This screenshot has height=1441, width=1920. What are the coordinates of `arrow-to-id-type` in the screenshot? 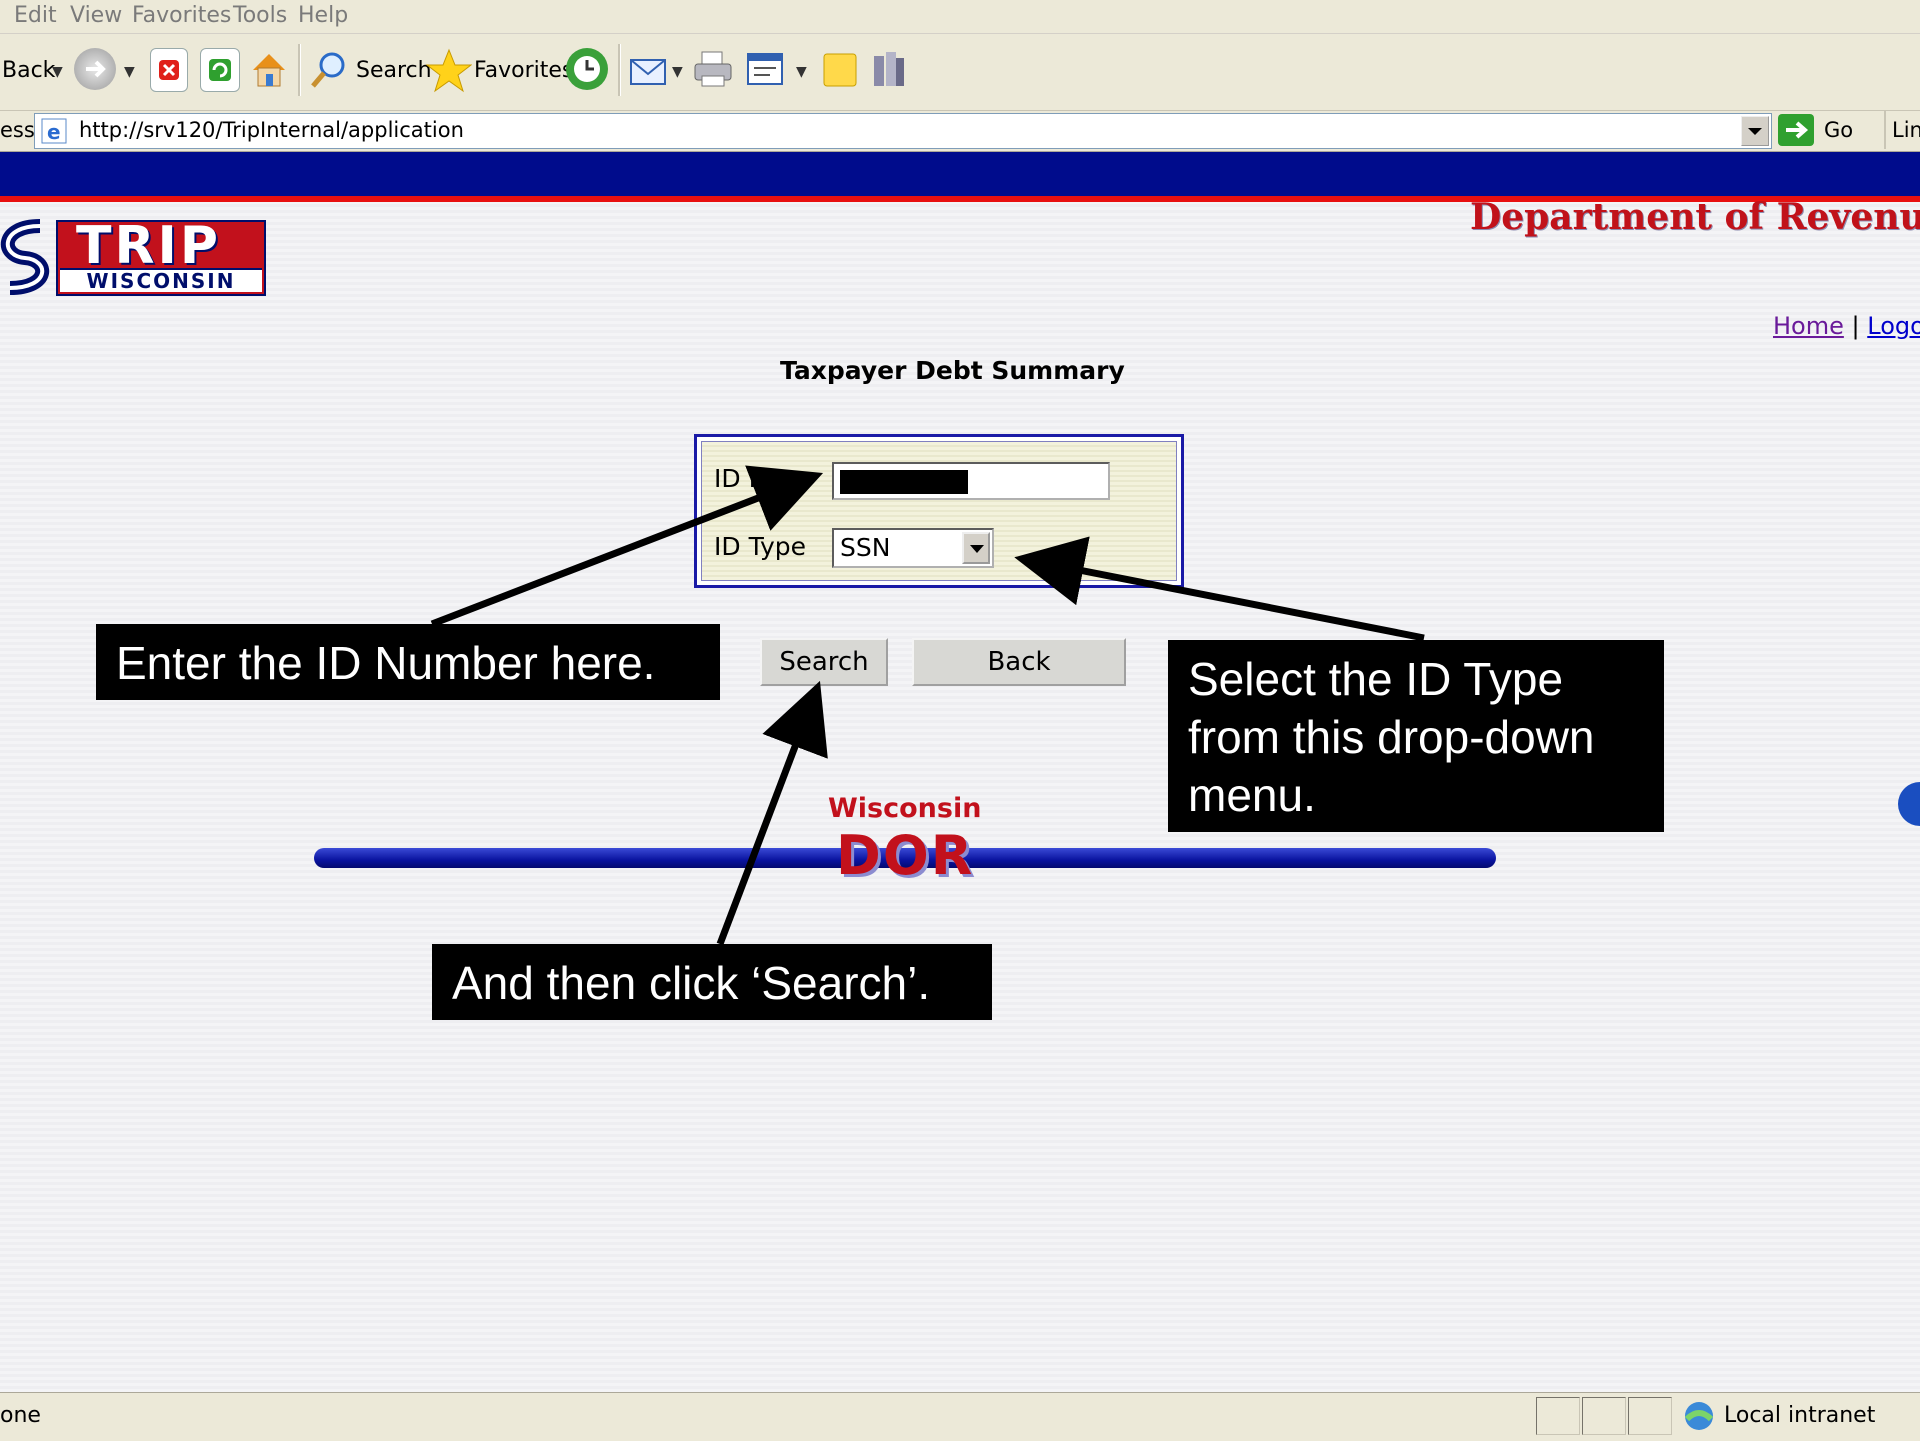 It's located at (1219, 589).